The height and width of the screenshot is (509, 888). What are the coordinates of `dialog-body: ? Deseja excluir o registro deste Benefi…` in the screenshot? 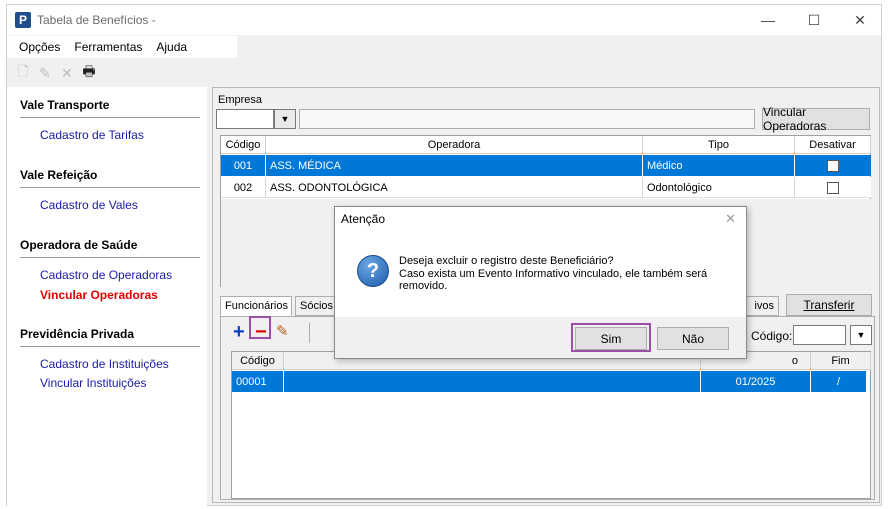 It's located at (540, 274).